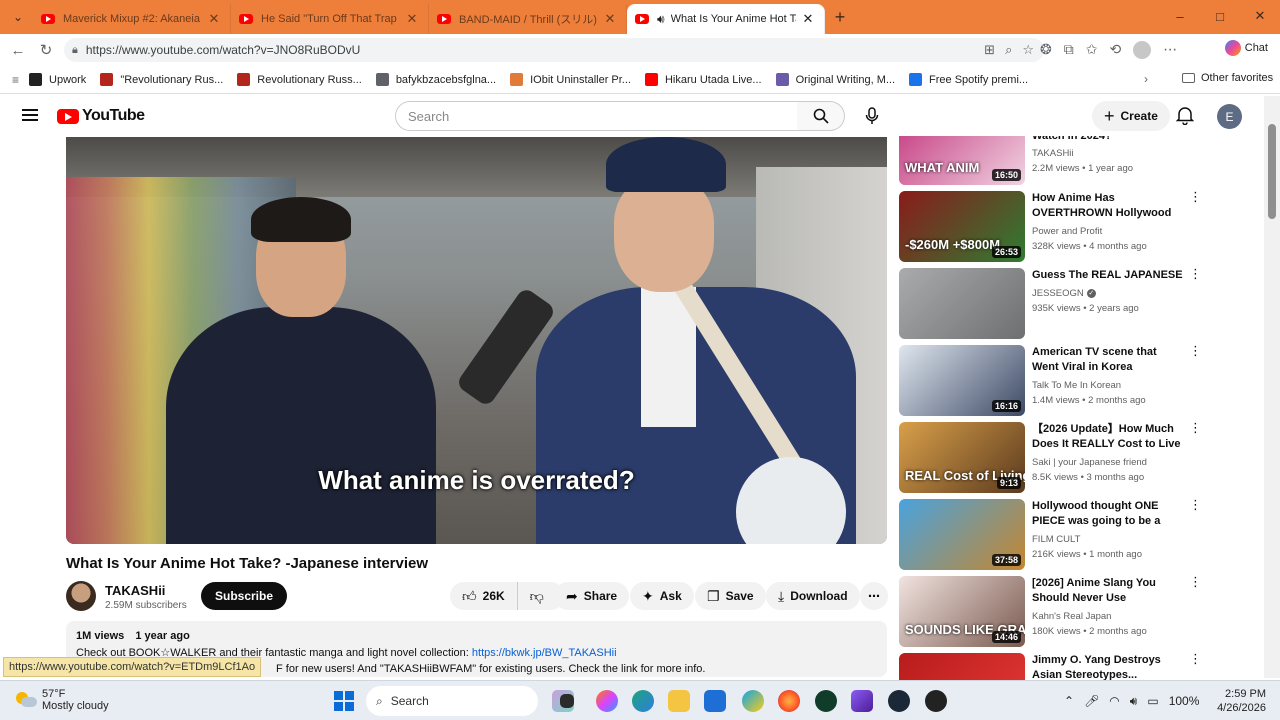 Image resolution: width=1280 pixels, height=720 pixels. Describe the element at coordinates (1092, 50) in the screenshot. I see `favorites-icon: ✩` at that location.